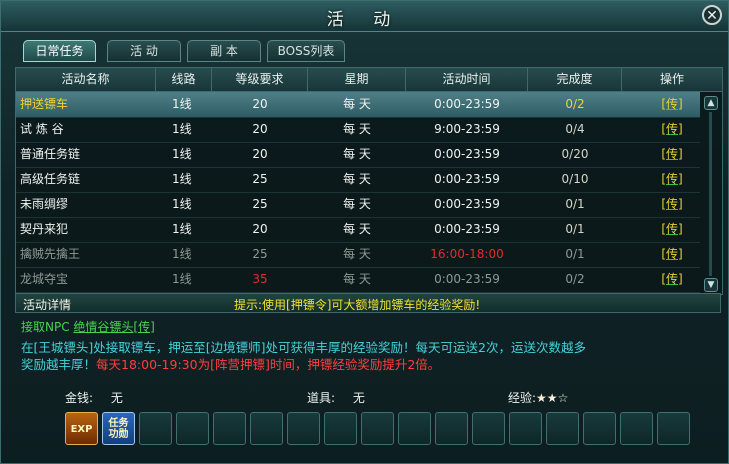 Image resolution: width=729 pixels, height=464 pixels. I want to click on cell-level: 35, so click(260, 279).